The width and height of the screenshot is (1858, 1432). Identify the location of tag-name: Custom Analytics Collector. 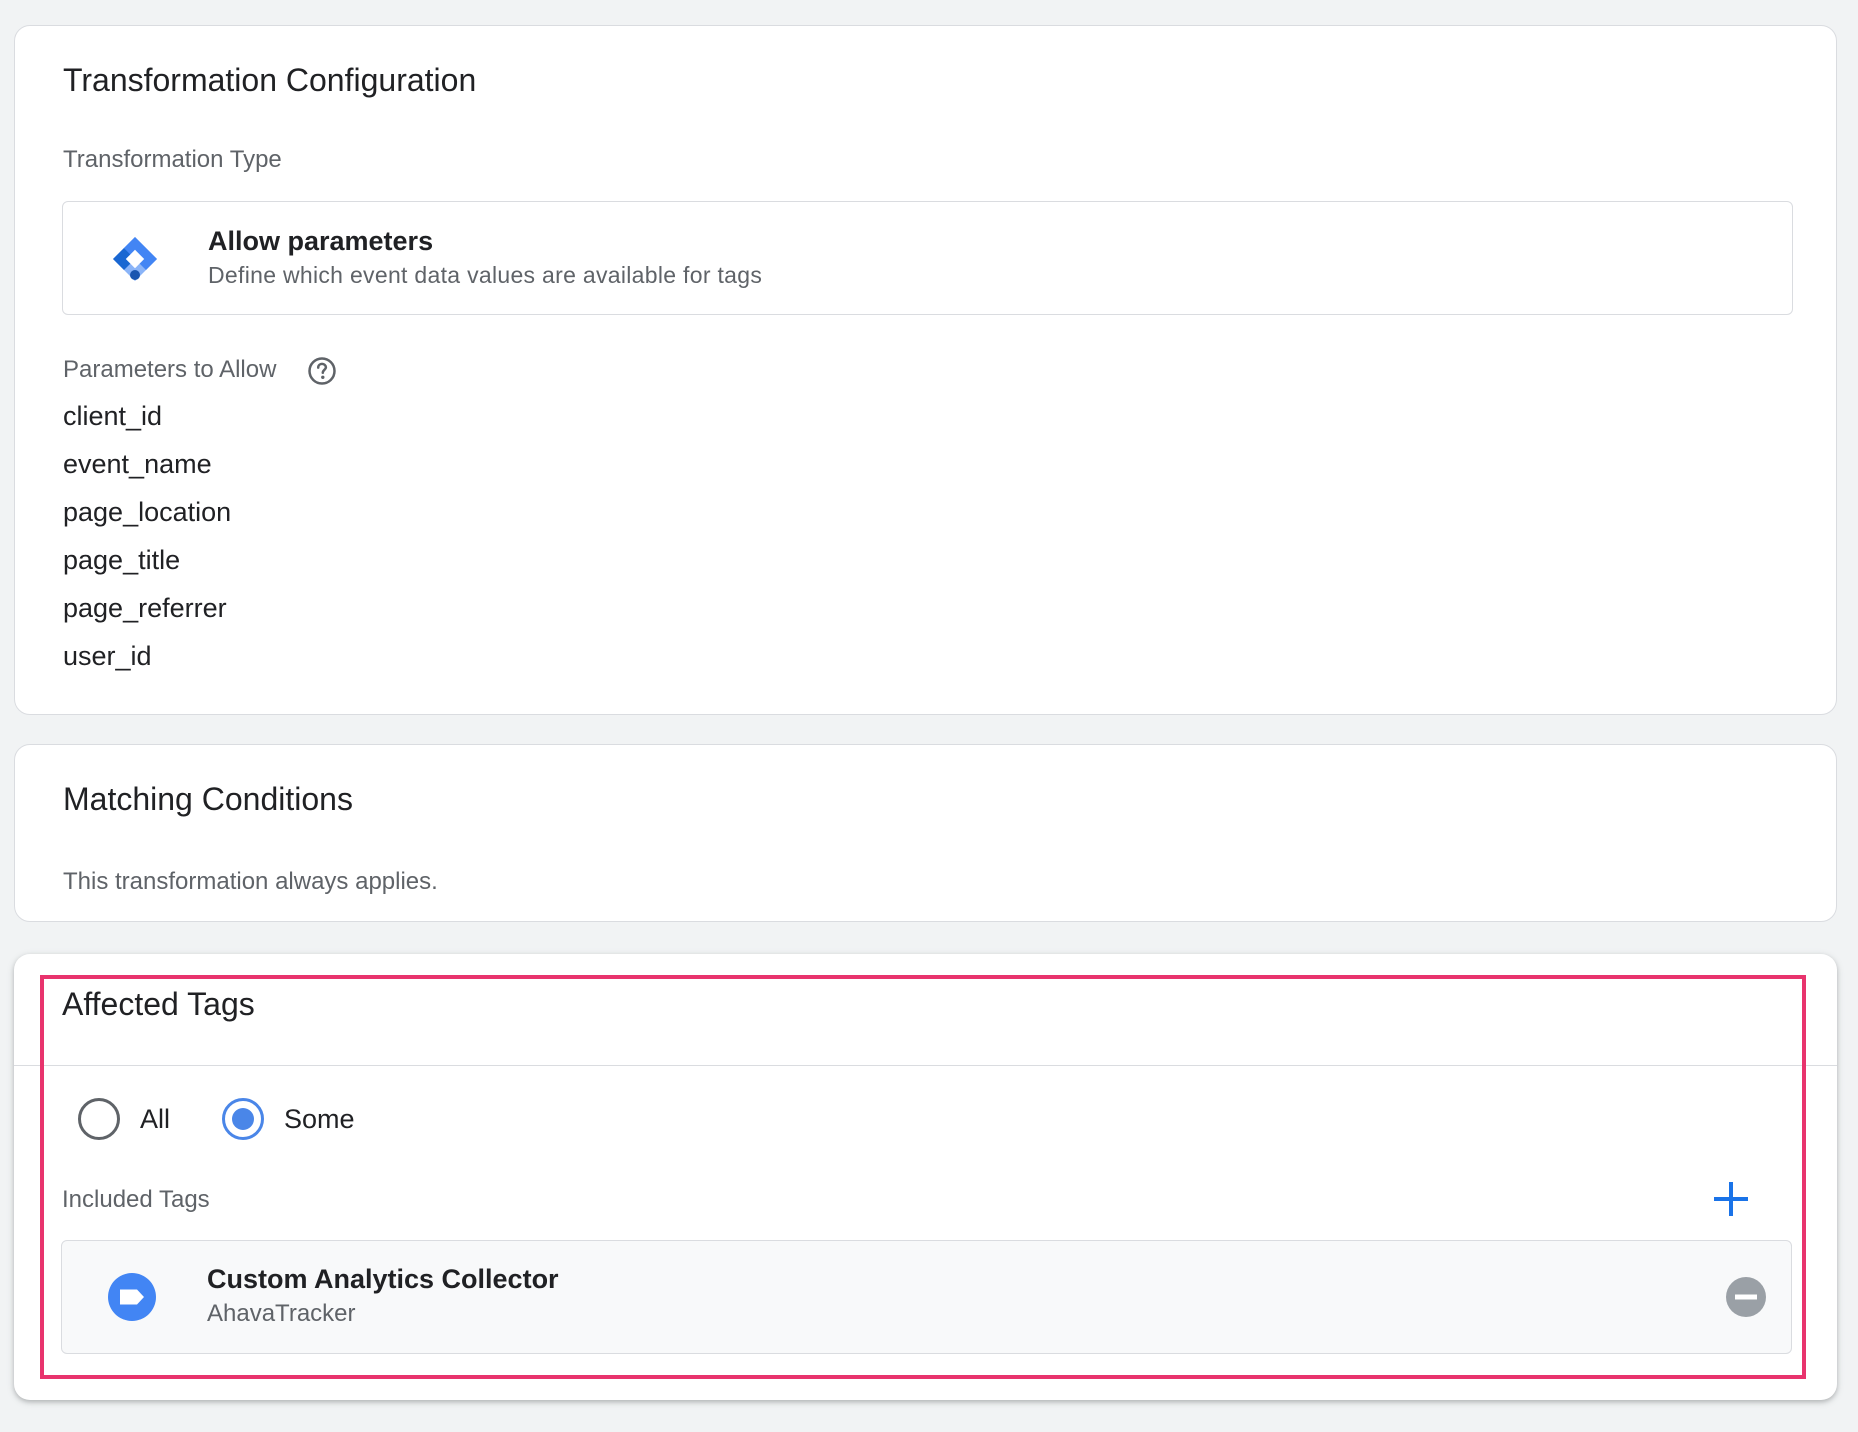
(383, 1279).